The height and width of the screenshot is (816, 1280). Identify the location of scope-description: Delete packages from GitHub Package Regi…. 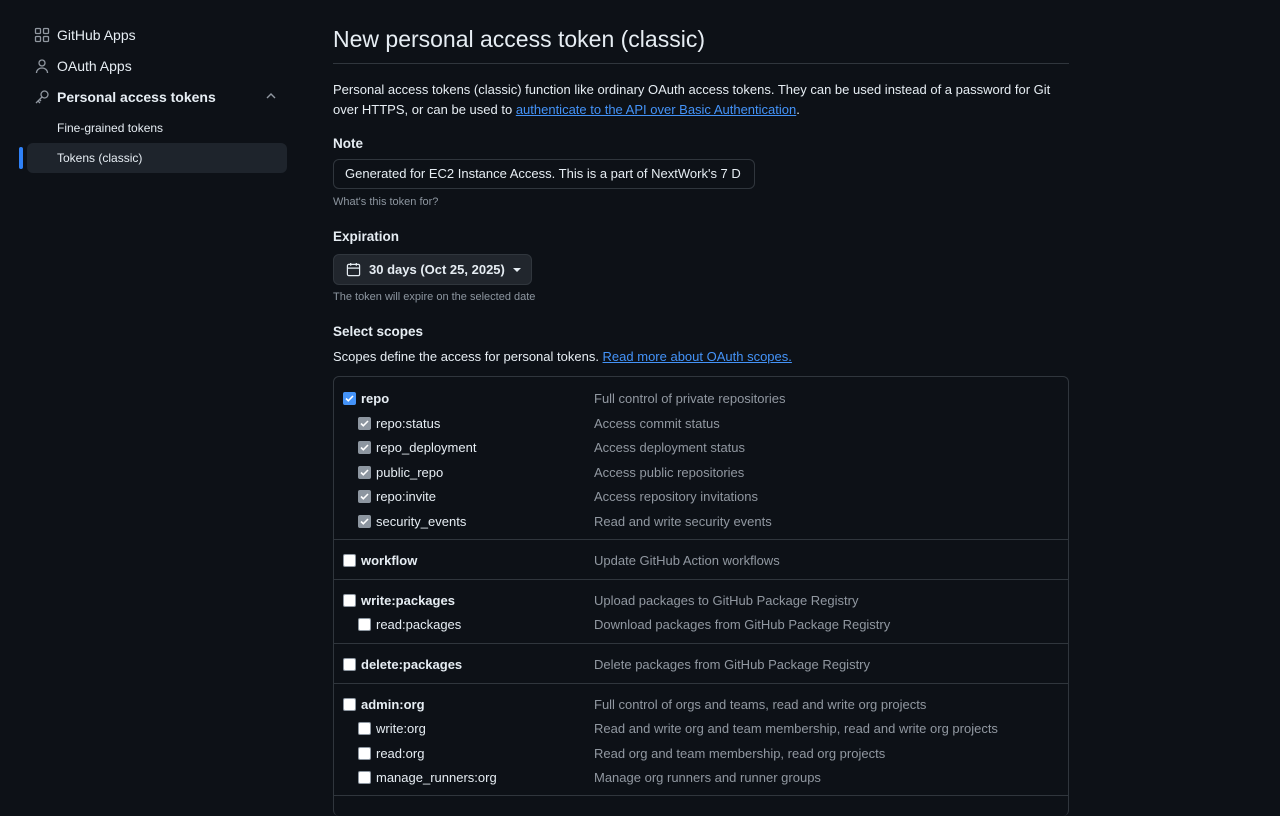
(732, 664).